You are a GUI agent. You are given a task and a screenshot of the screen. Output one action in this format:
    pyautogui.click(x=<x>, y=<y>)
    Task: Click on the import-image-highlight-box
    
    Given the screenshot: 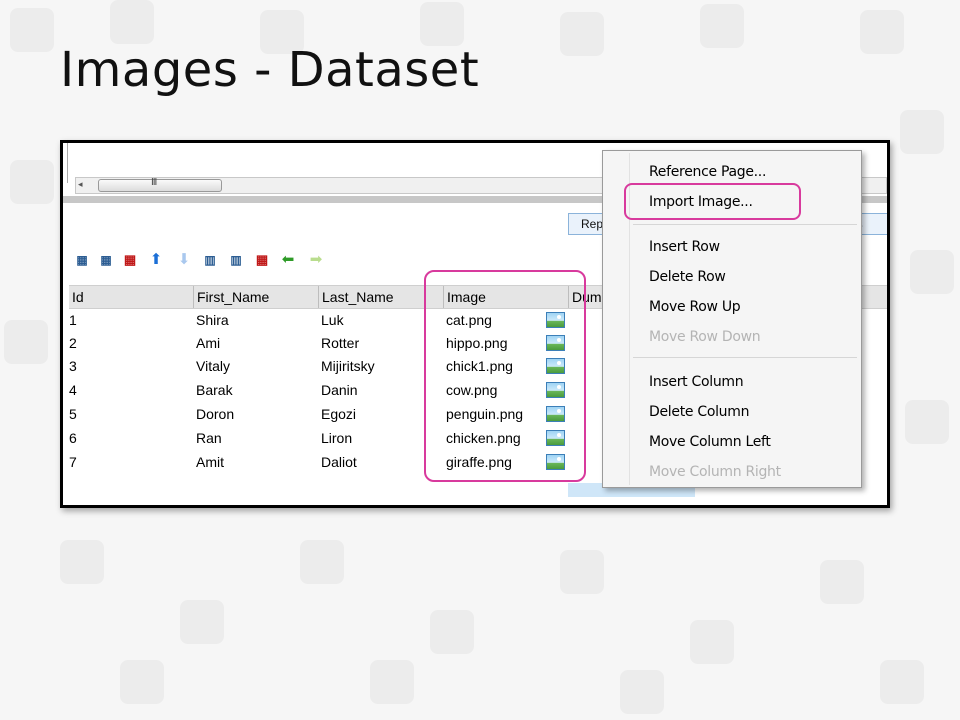 What is the action you would take?
    pyautogui.click(x=712, y=201)
    